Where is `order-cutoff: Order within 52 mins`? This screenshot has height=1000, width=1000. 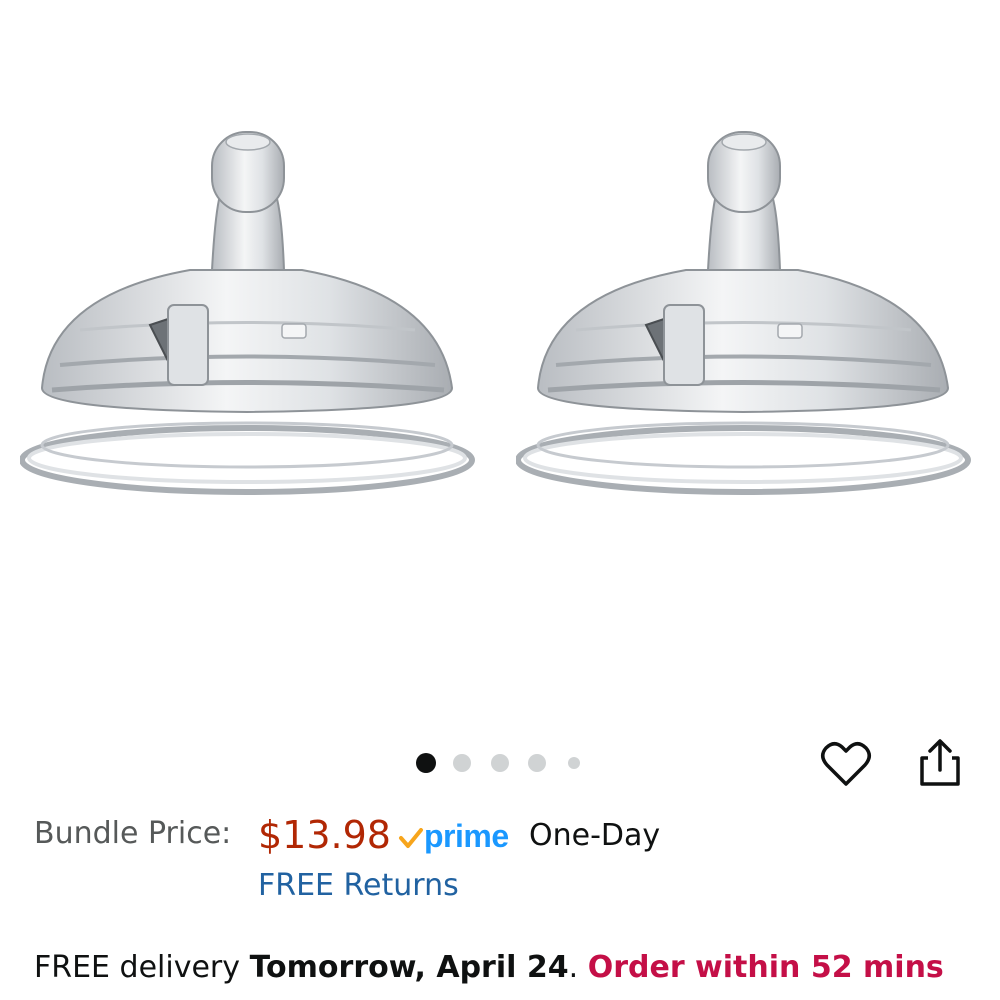 order-cutoff: Order within 52 mins is located at coordinates (765, 967).